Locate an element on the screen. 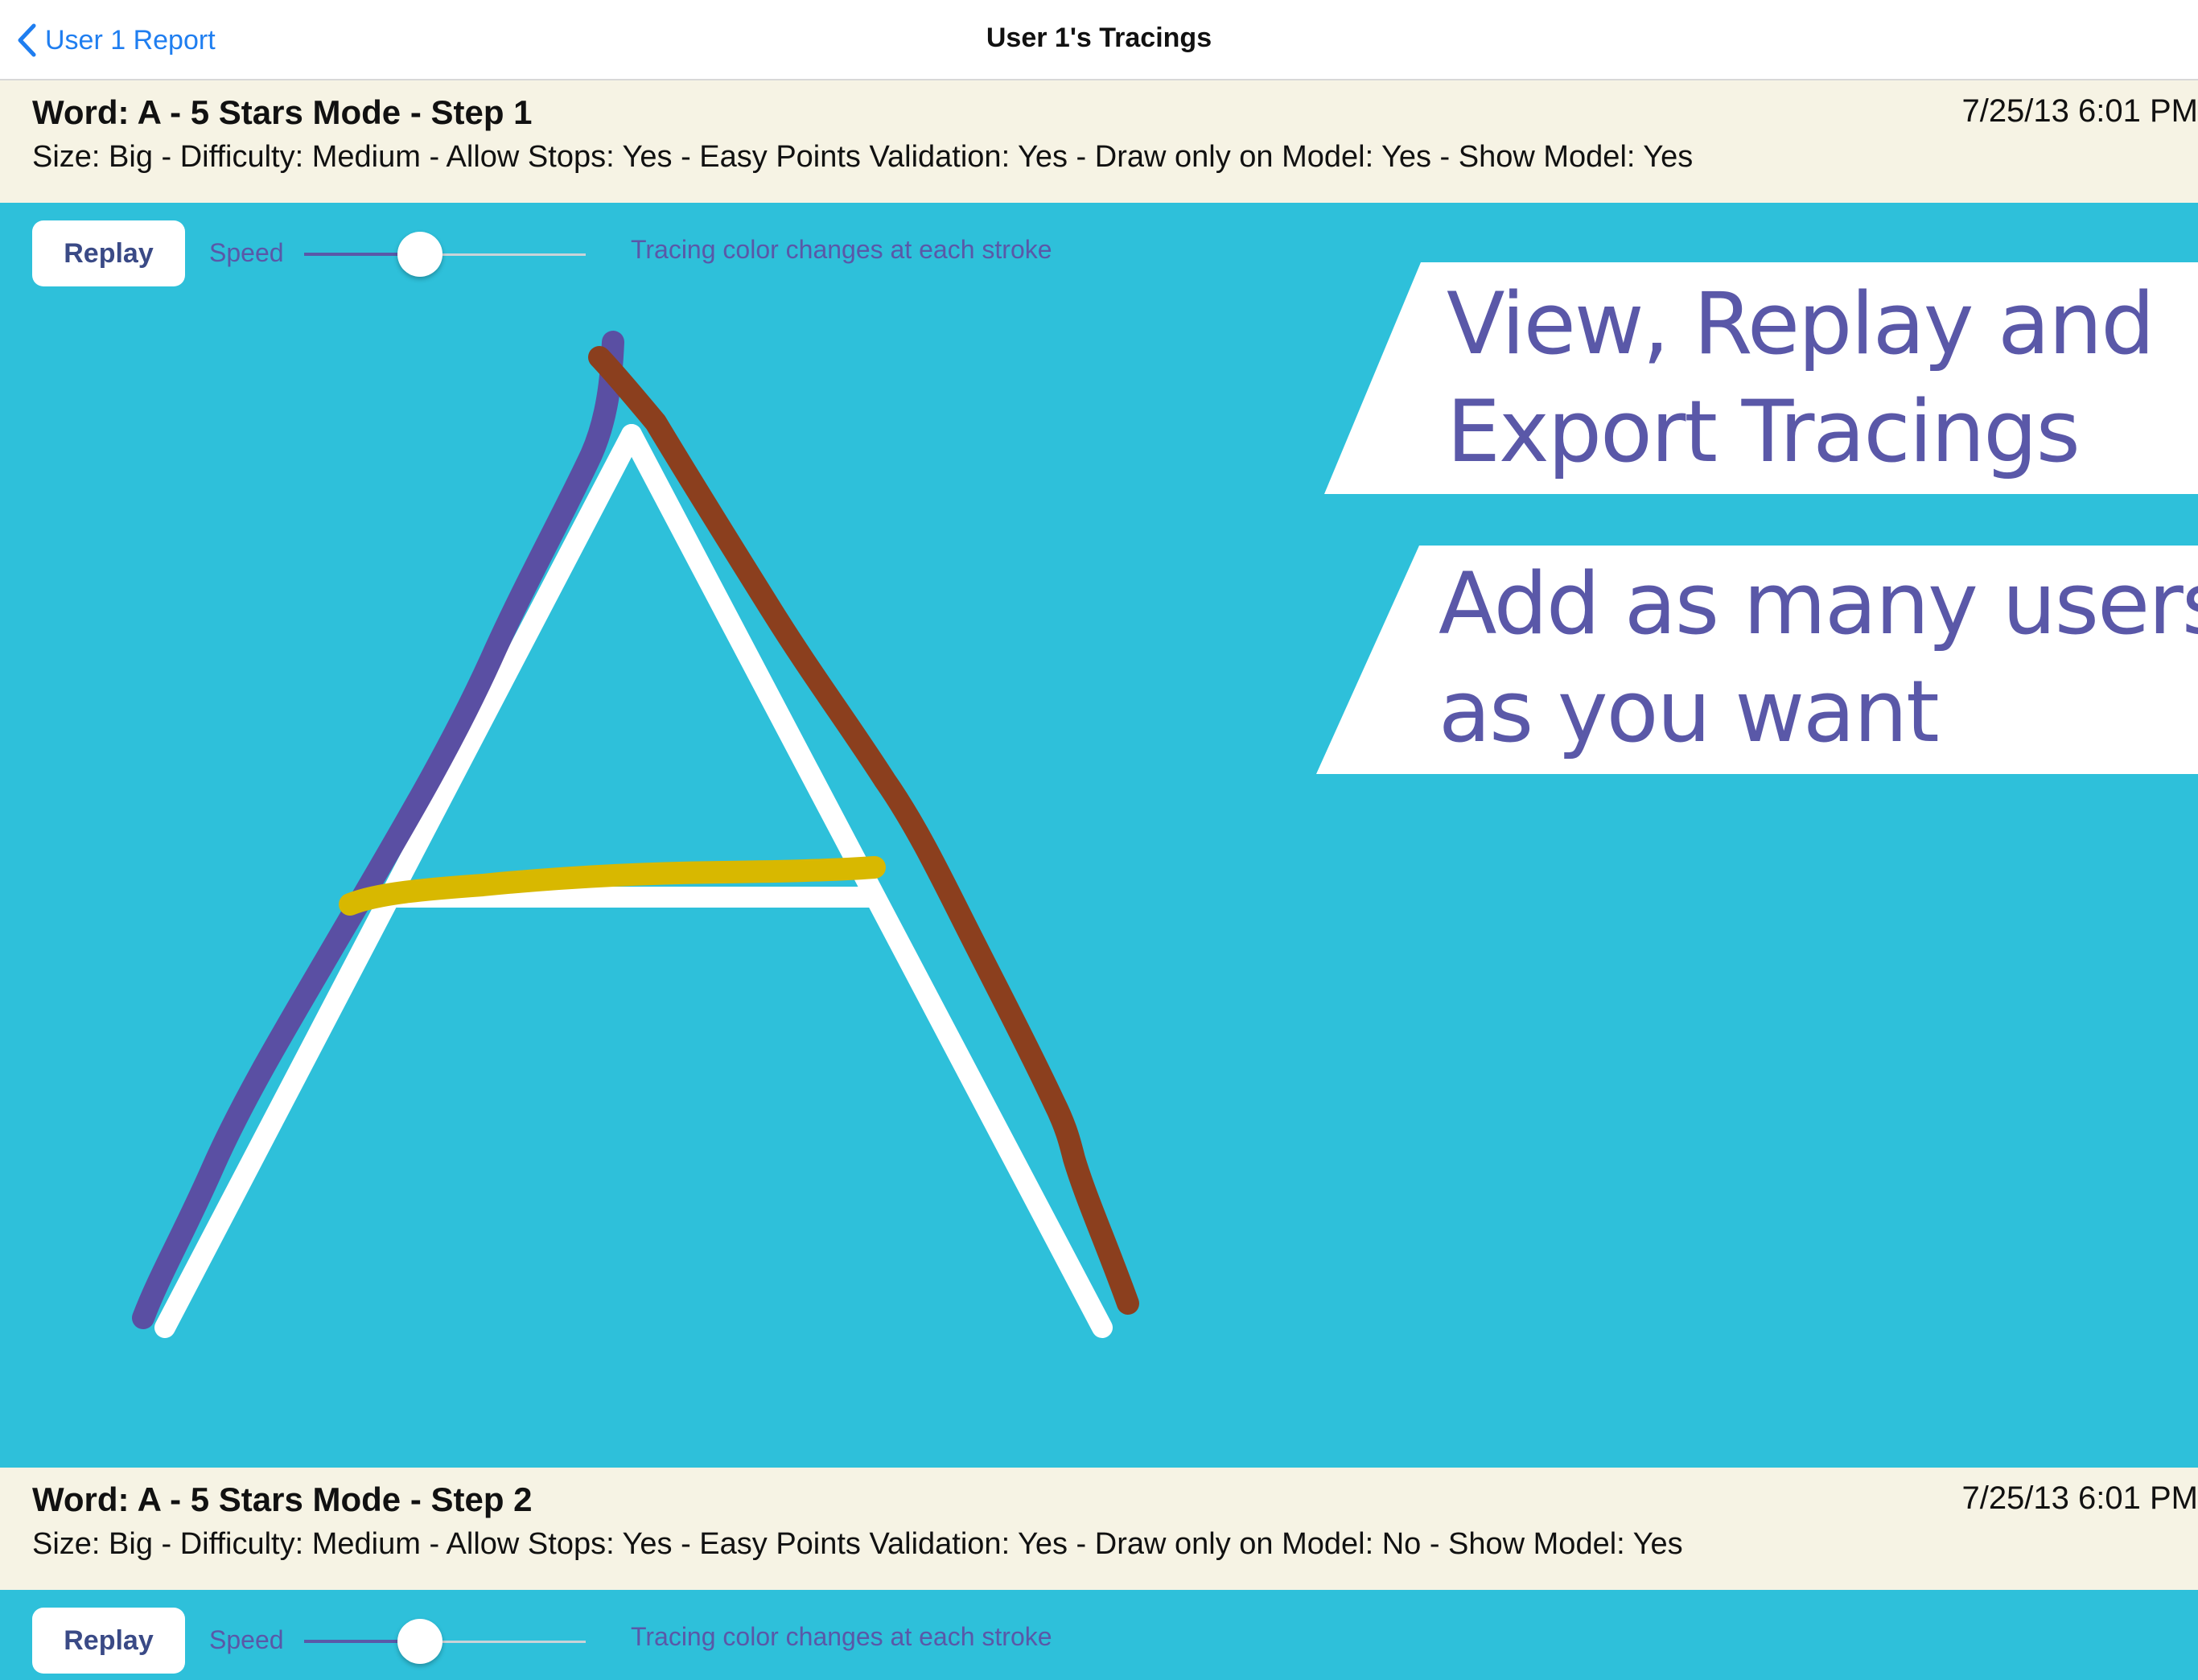 This screenshot has height=1680, width=2198. navigation-bar: User 1 Report User 1's Tracings is located at coordinates (1099, 40).